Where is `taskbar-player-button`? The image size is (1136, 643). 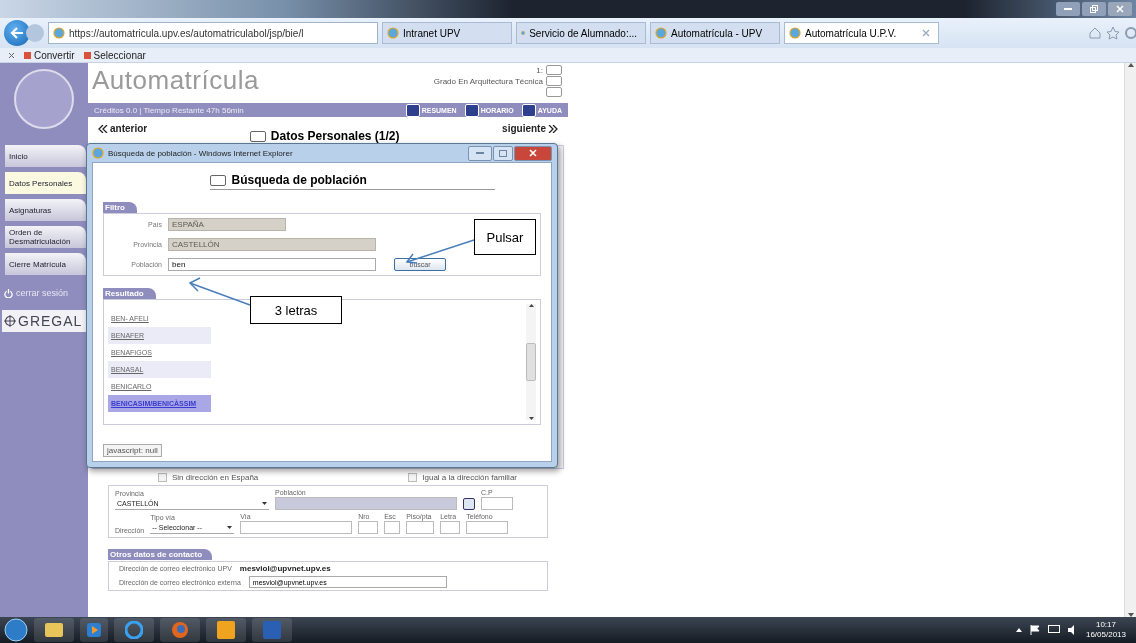
taskbar-player-button is located at coordinates (94, 630).